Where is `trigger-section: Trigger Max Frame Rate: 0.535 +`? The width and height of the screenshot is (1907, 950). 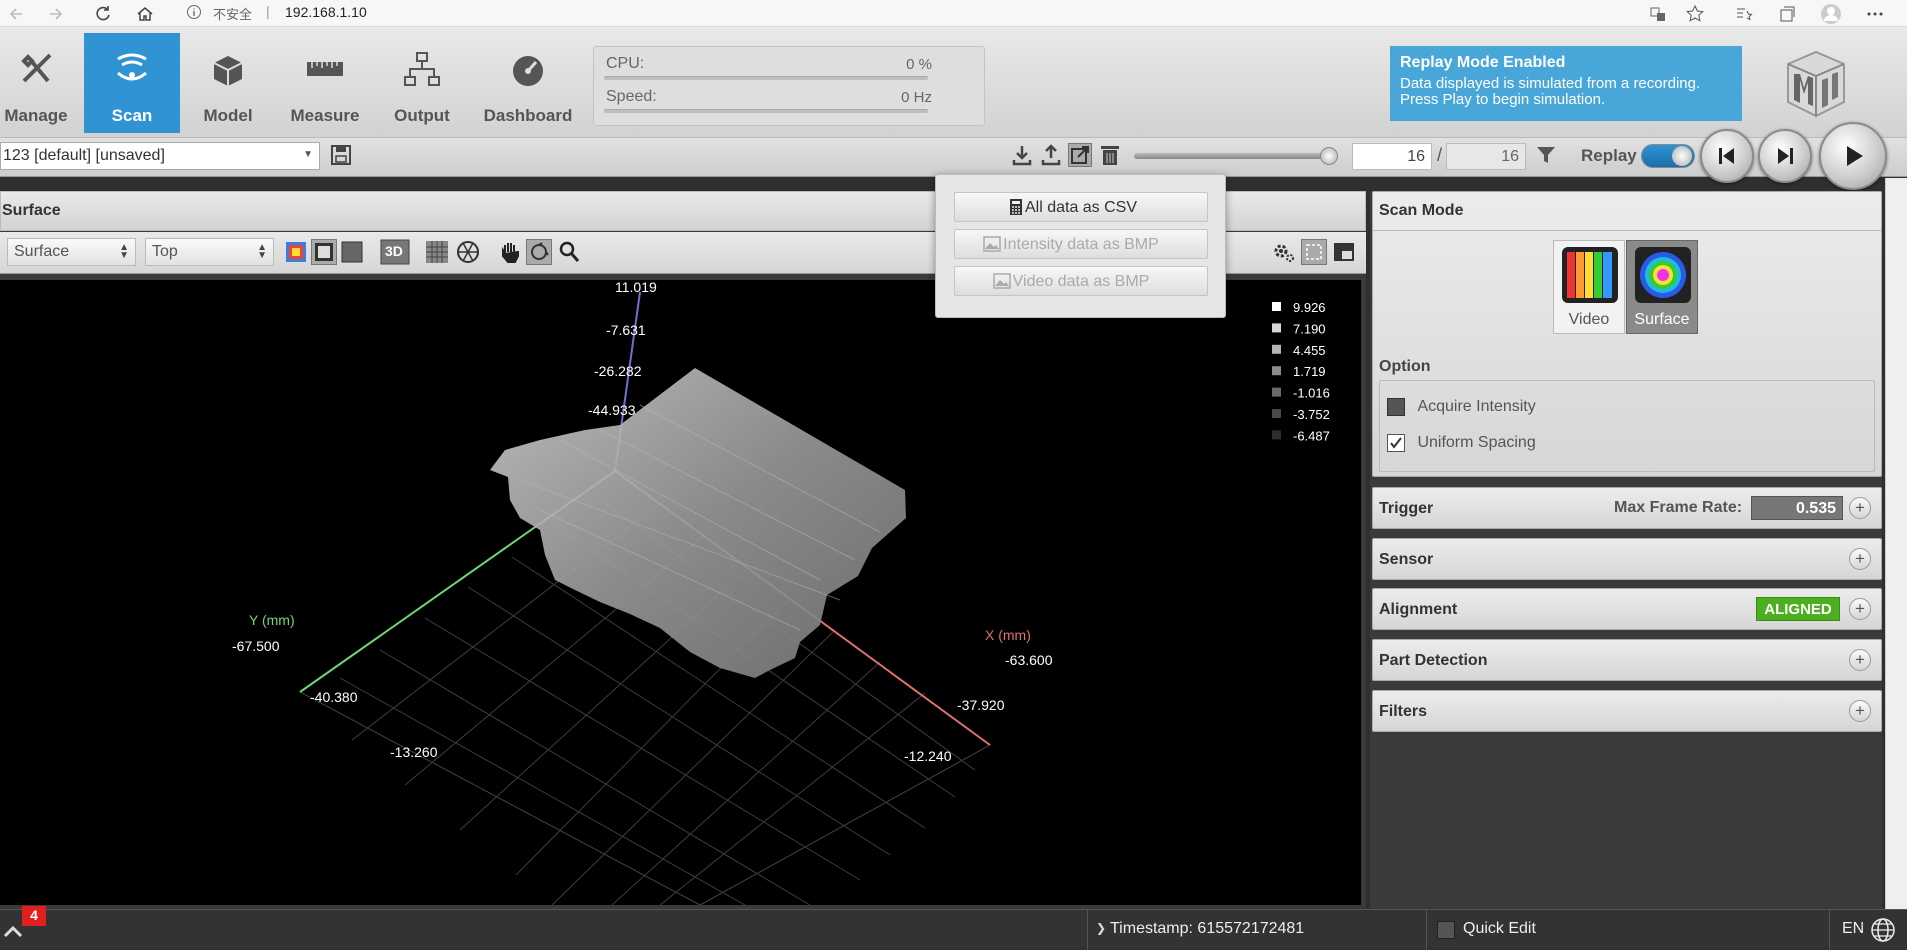 trigger-section: Trigger Max Frame Rate: 0.535 + is located at coordinates (1627, 508).